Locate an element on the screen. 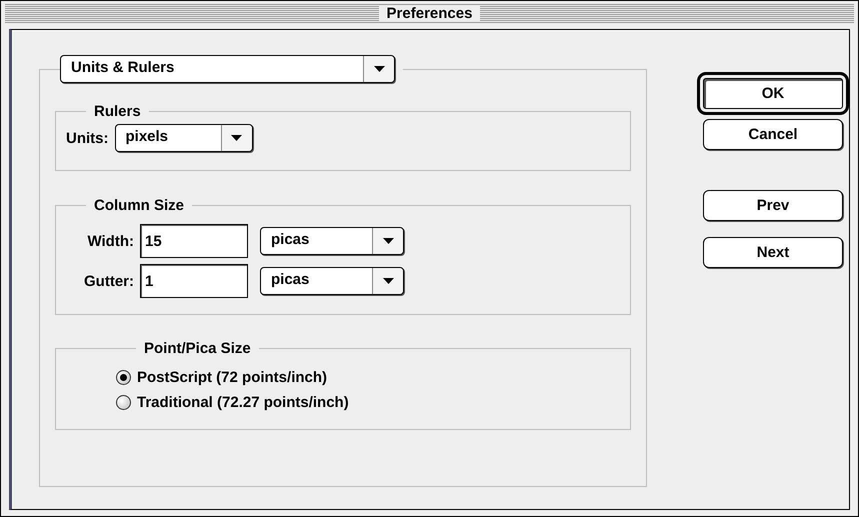 Image resolution: width=859 pixels, height=517 pixels. group-title: Point/Pica Size is located at coordinates (197, 348).